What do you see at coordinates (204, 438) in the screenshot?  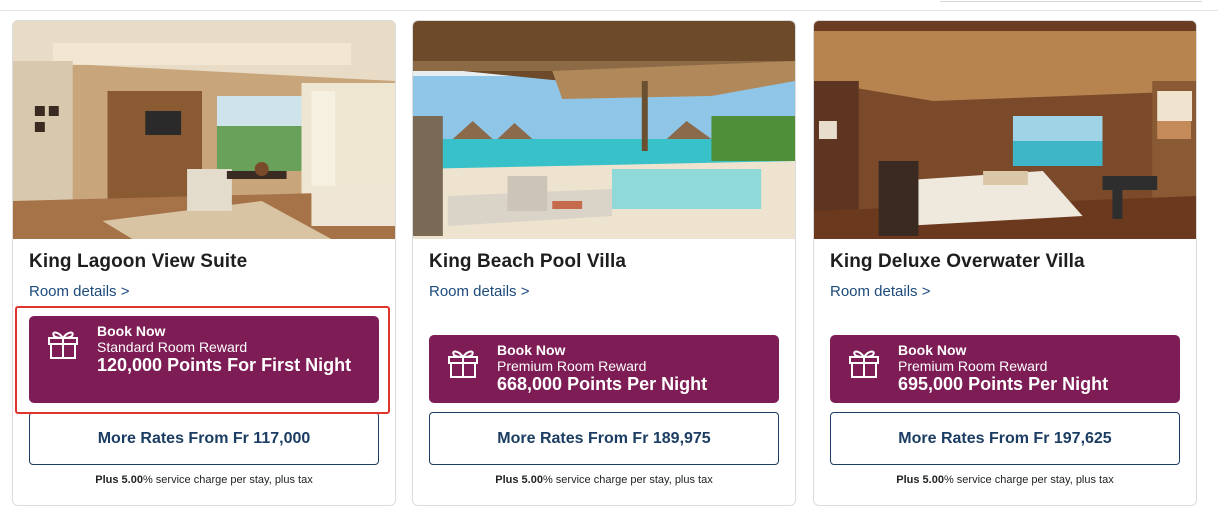 I see `more-rates-button: More Rates From Fr 117,000` at bounding box center [204, 438].